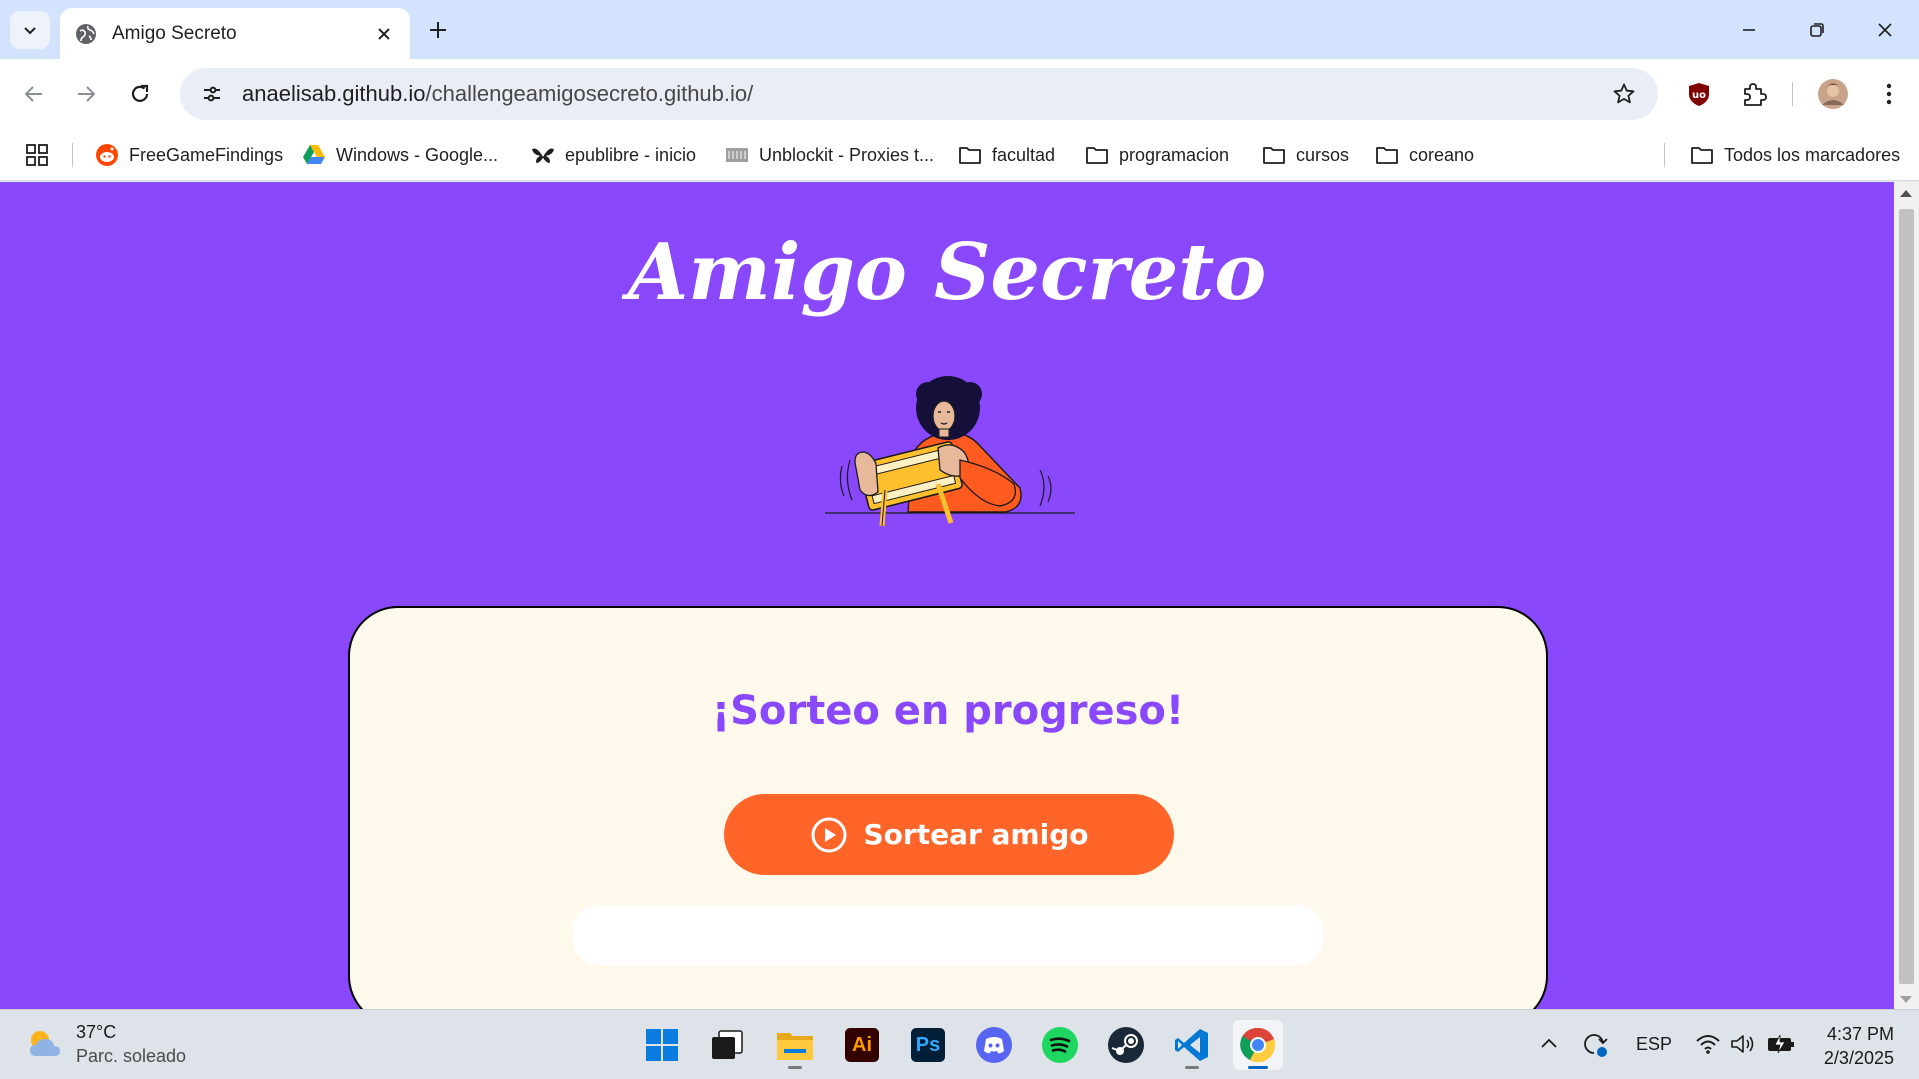  I want to click on svg-text: uo, so click(1699, 95).